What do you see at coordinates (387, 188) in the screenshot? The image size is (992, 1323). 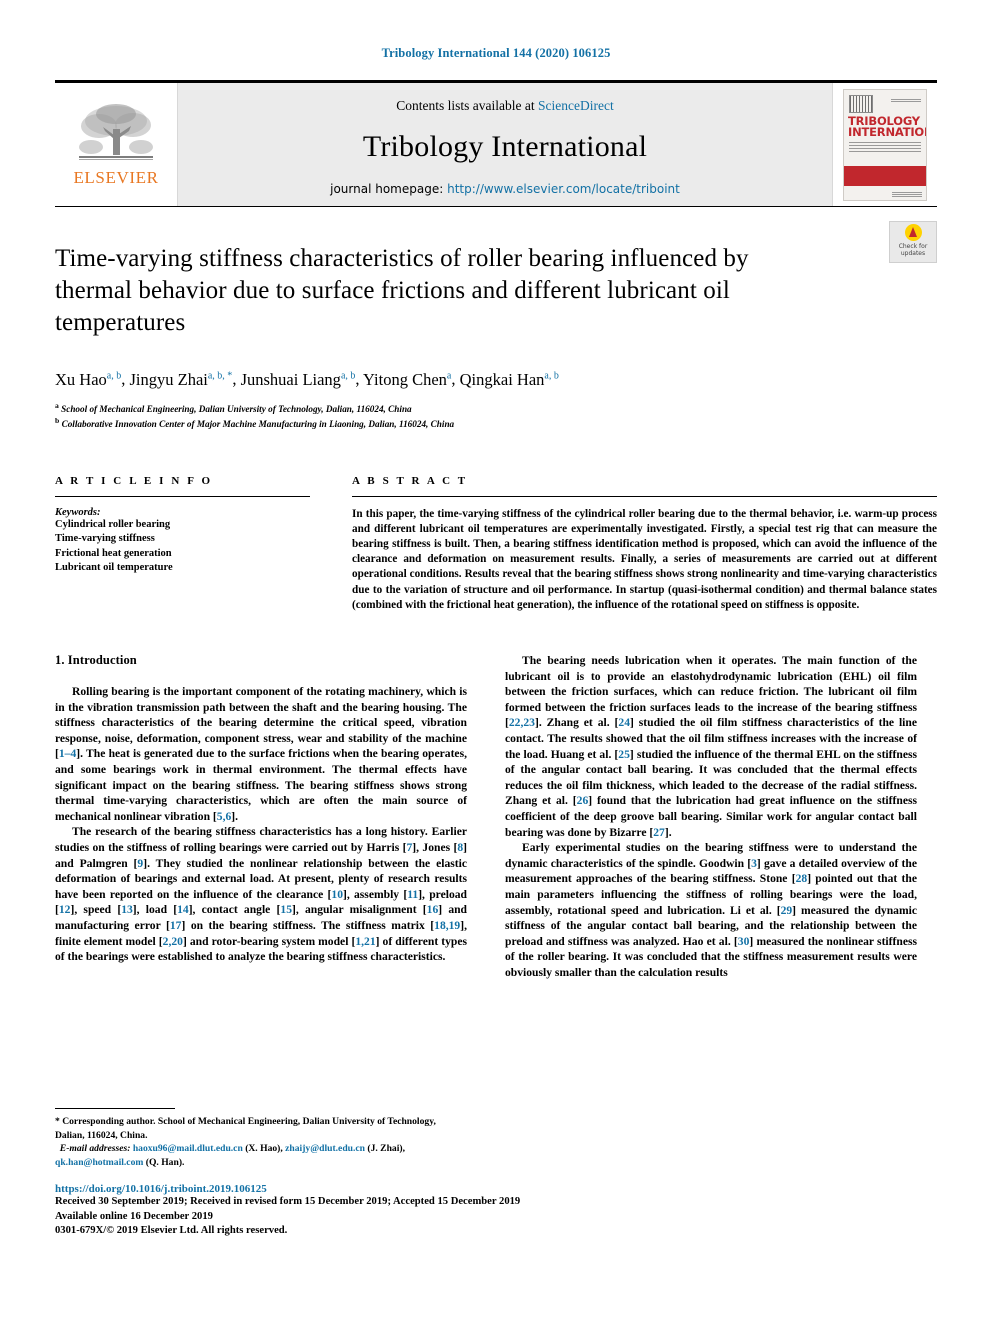 I see `homepage-label: journal homepage:` at bounding box center [387, 188].